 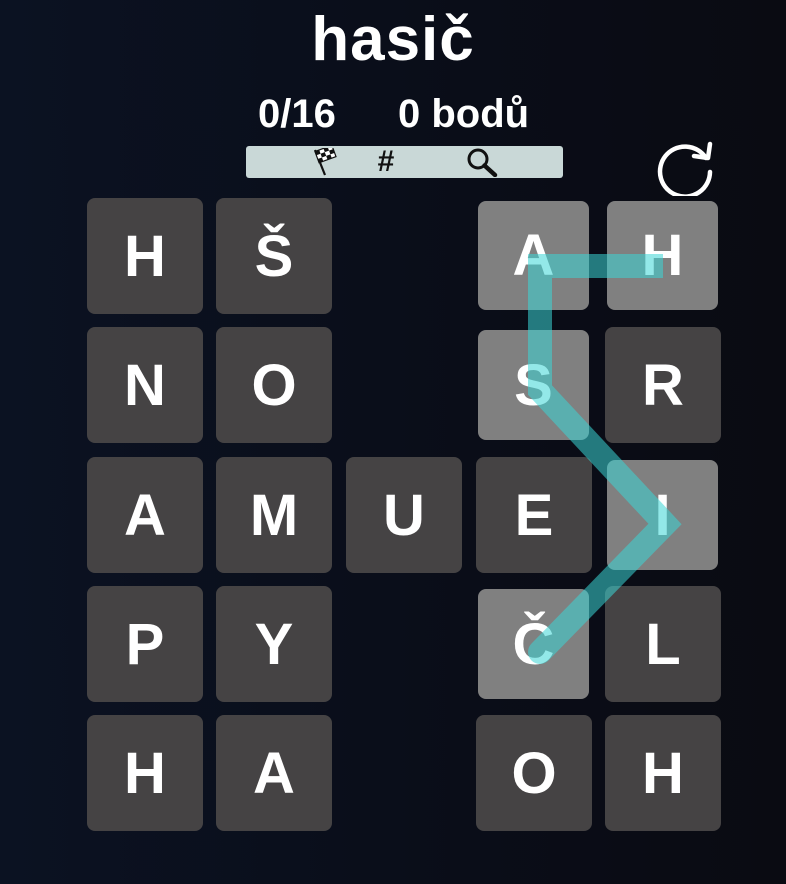 I want to click on letter-tile: N, so click(x=145, y=385).